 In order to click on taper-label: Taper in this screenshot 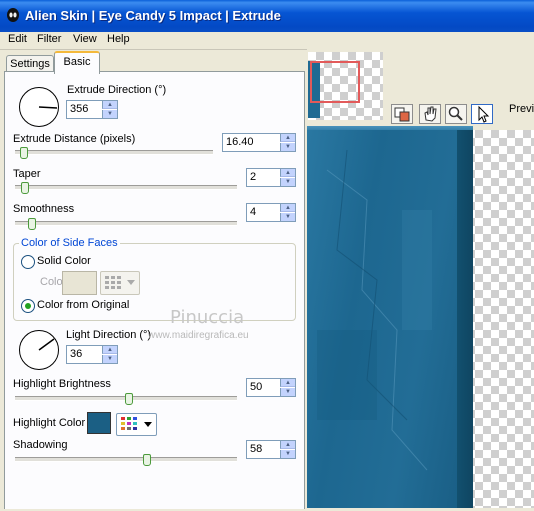, I will do `click(27, 174)`.